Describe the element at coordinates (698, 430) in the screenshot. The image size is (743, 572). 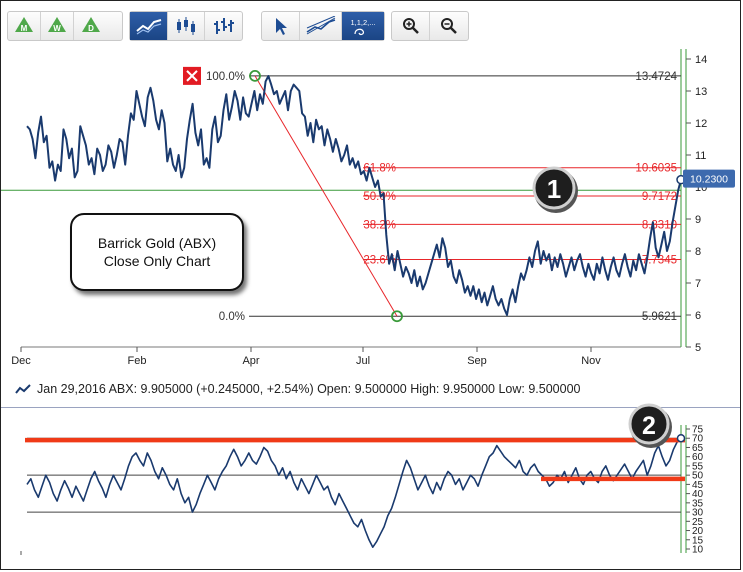
I see `sub-y-tick-label: 75` at that location.